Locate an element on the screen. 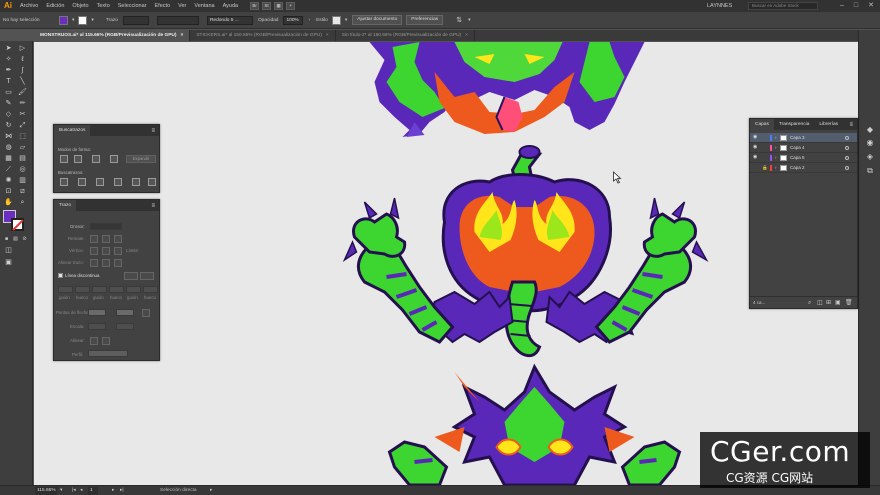 The image size is (880, 495). merge-icon is located at coordinates (100, 182).